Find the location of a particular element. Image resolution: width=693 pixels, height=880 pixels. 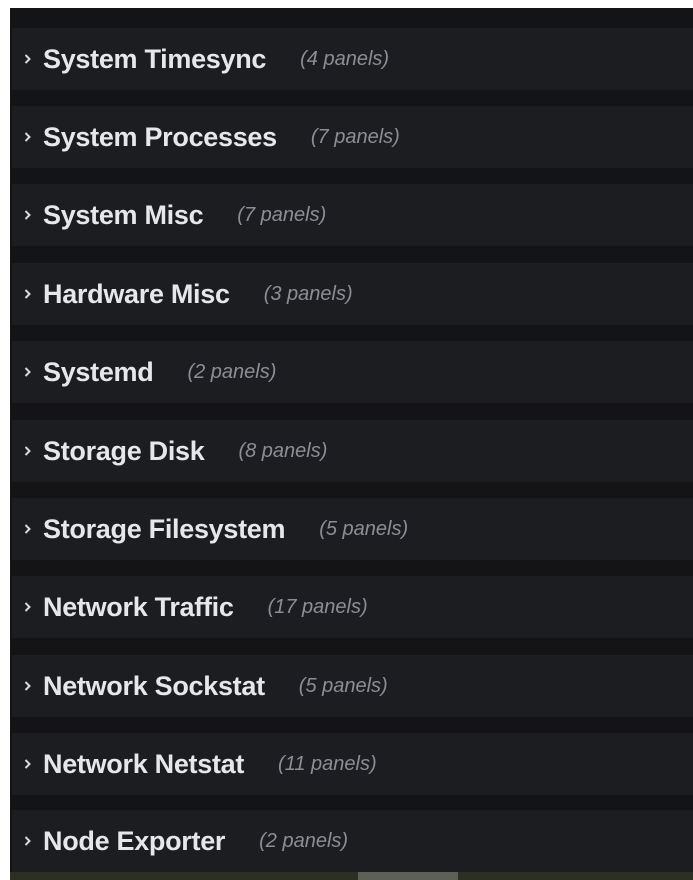

row-title: Network Netstat is located at coordinates (143, 764).